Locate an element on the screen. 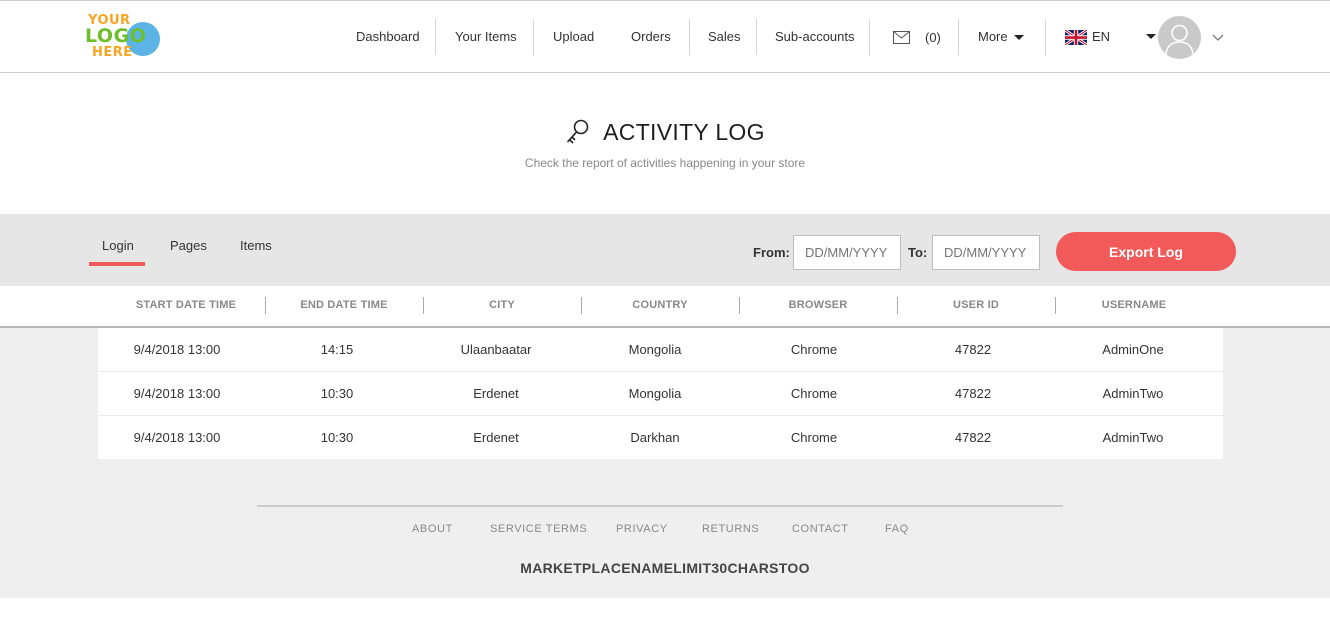 This screenshot has height=637, width=1330. cell-city: Ulaanbaatar is located at coordinates (496, 349).